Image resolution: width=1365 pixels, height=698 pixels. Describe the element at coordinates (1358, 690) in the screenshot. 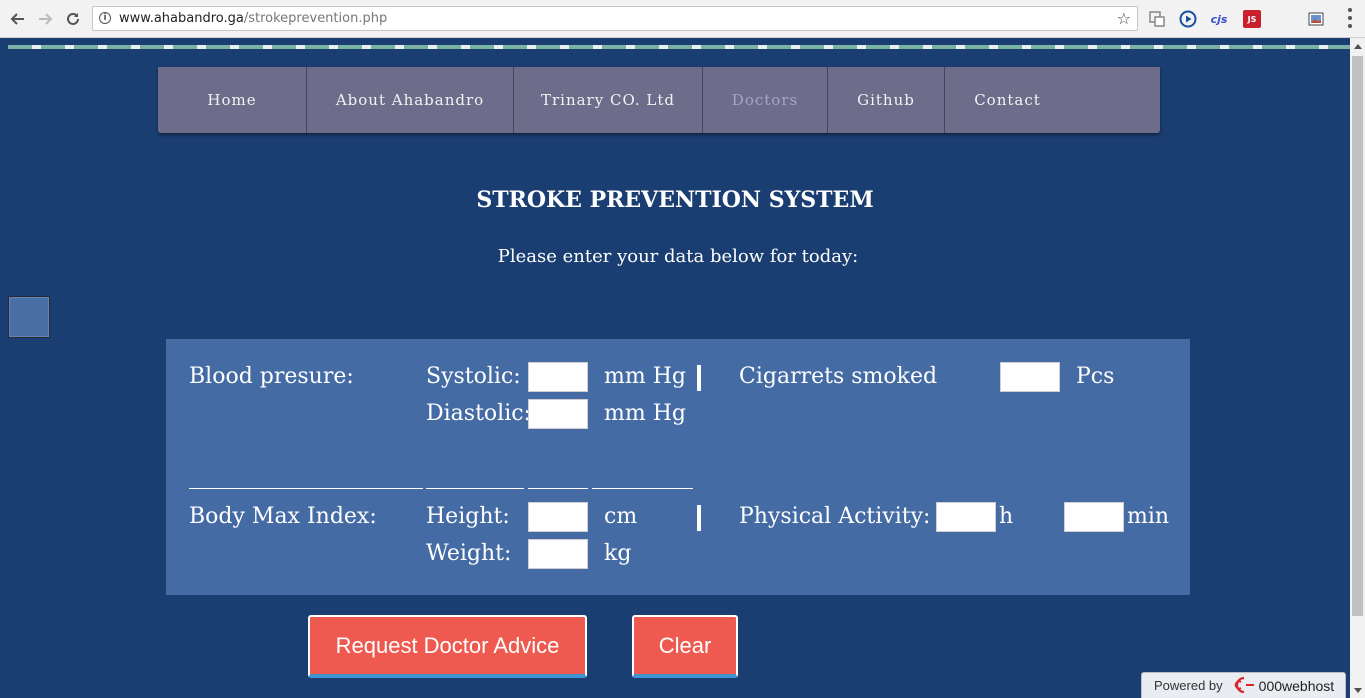

I see `scroll-down-arrow-icon` at that location.